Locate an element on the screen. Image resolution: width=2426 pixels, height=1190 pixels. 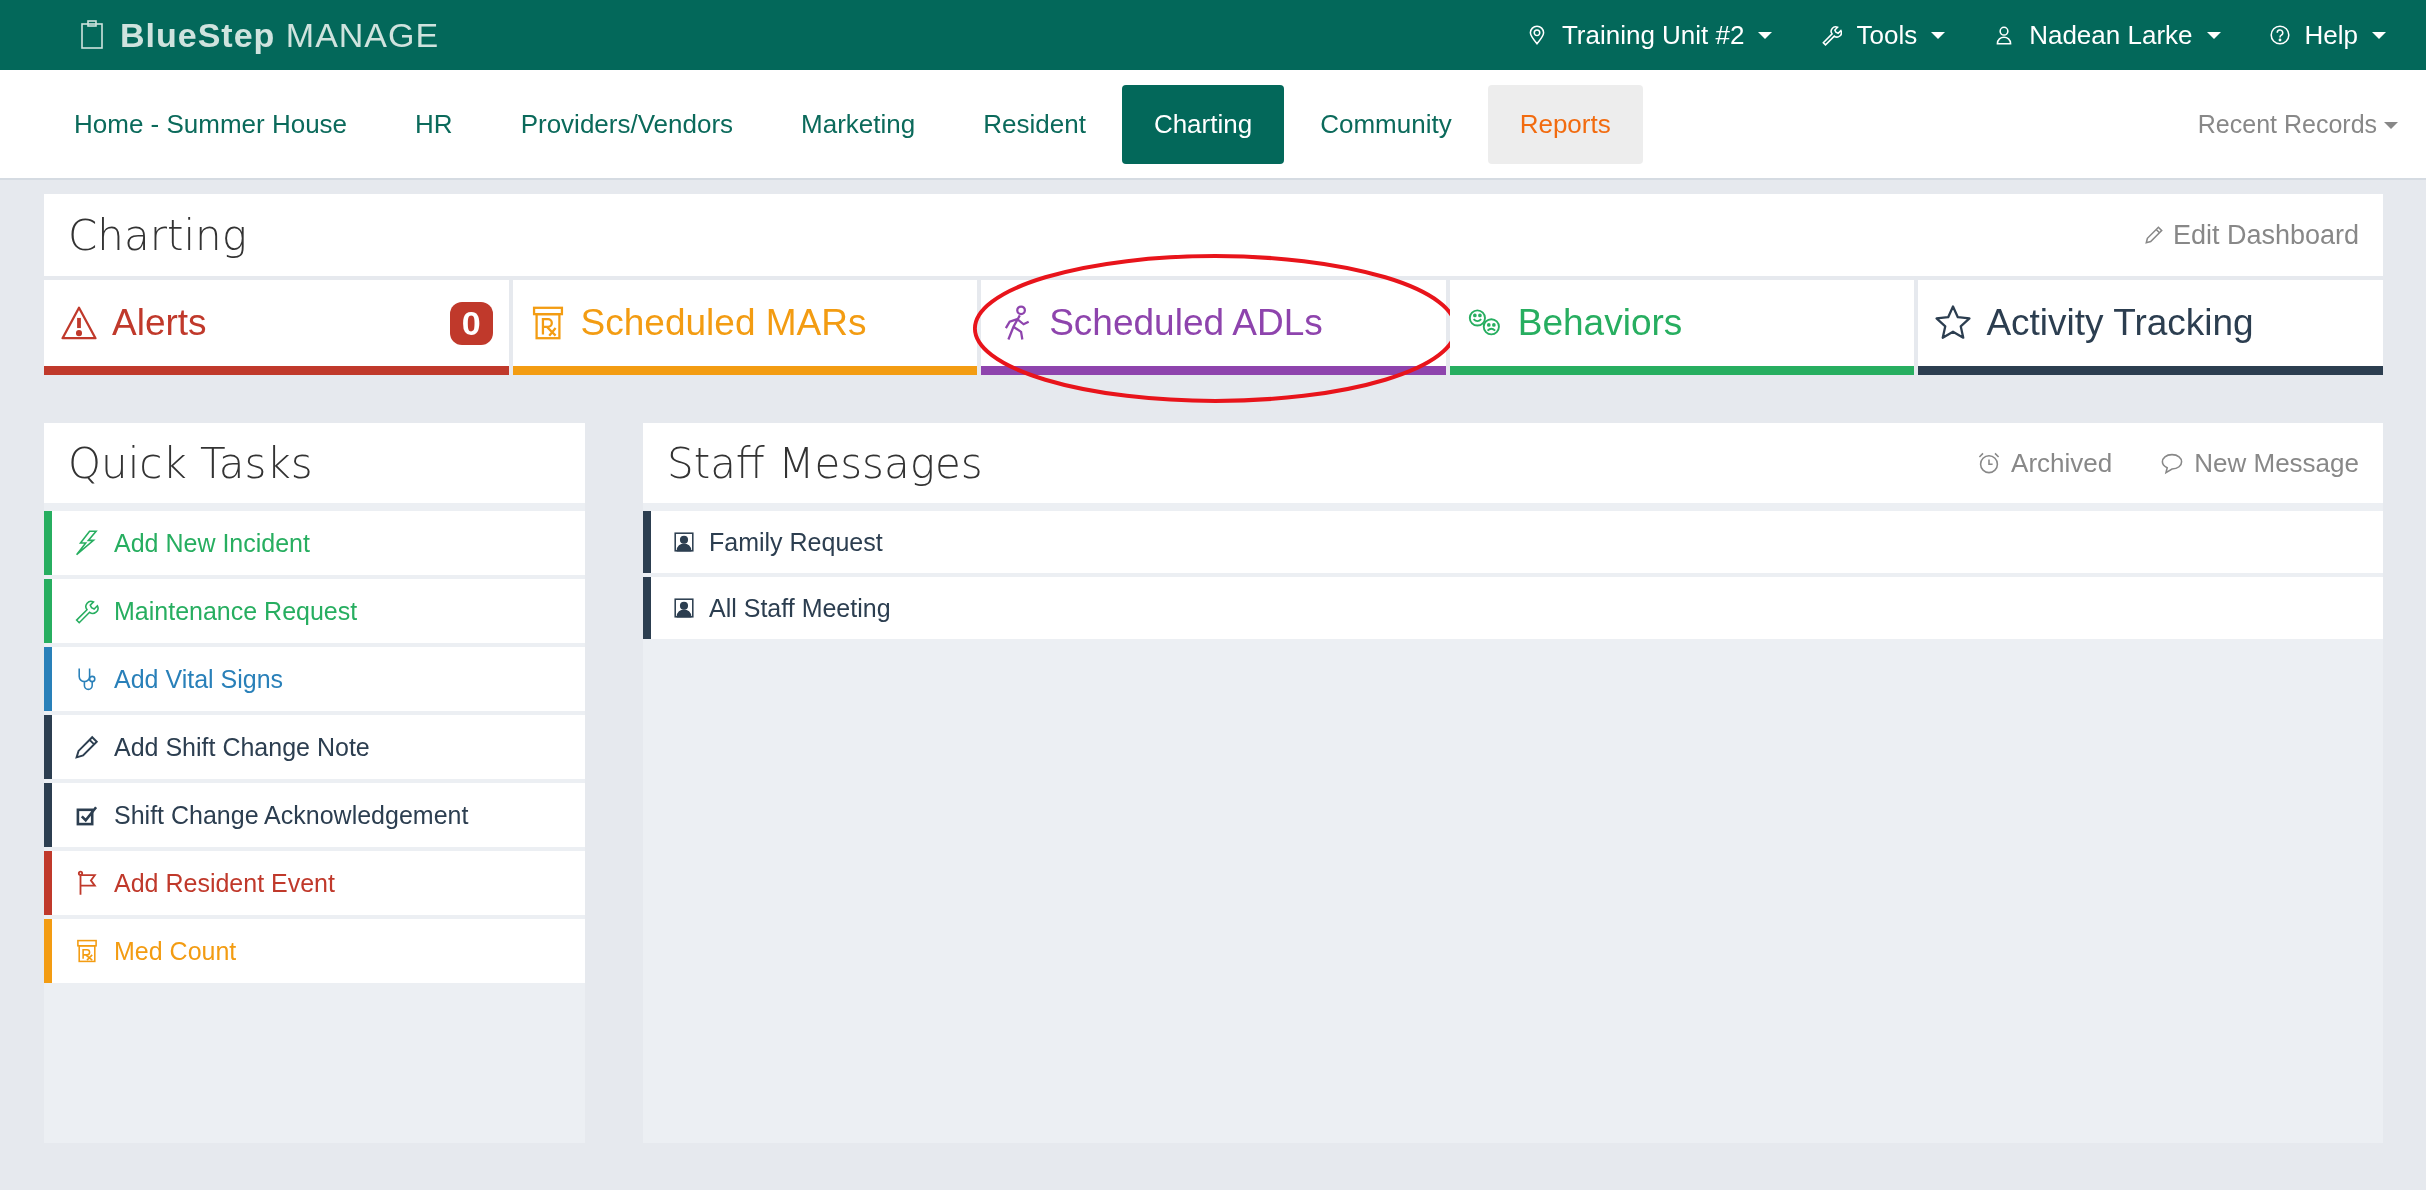
nav-tab: Marketing is located at coordinates (858, 124).